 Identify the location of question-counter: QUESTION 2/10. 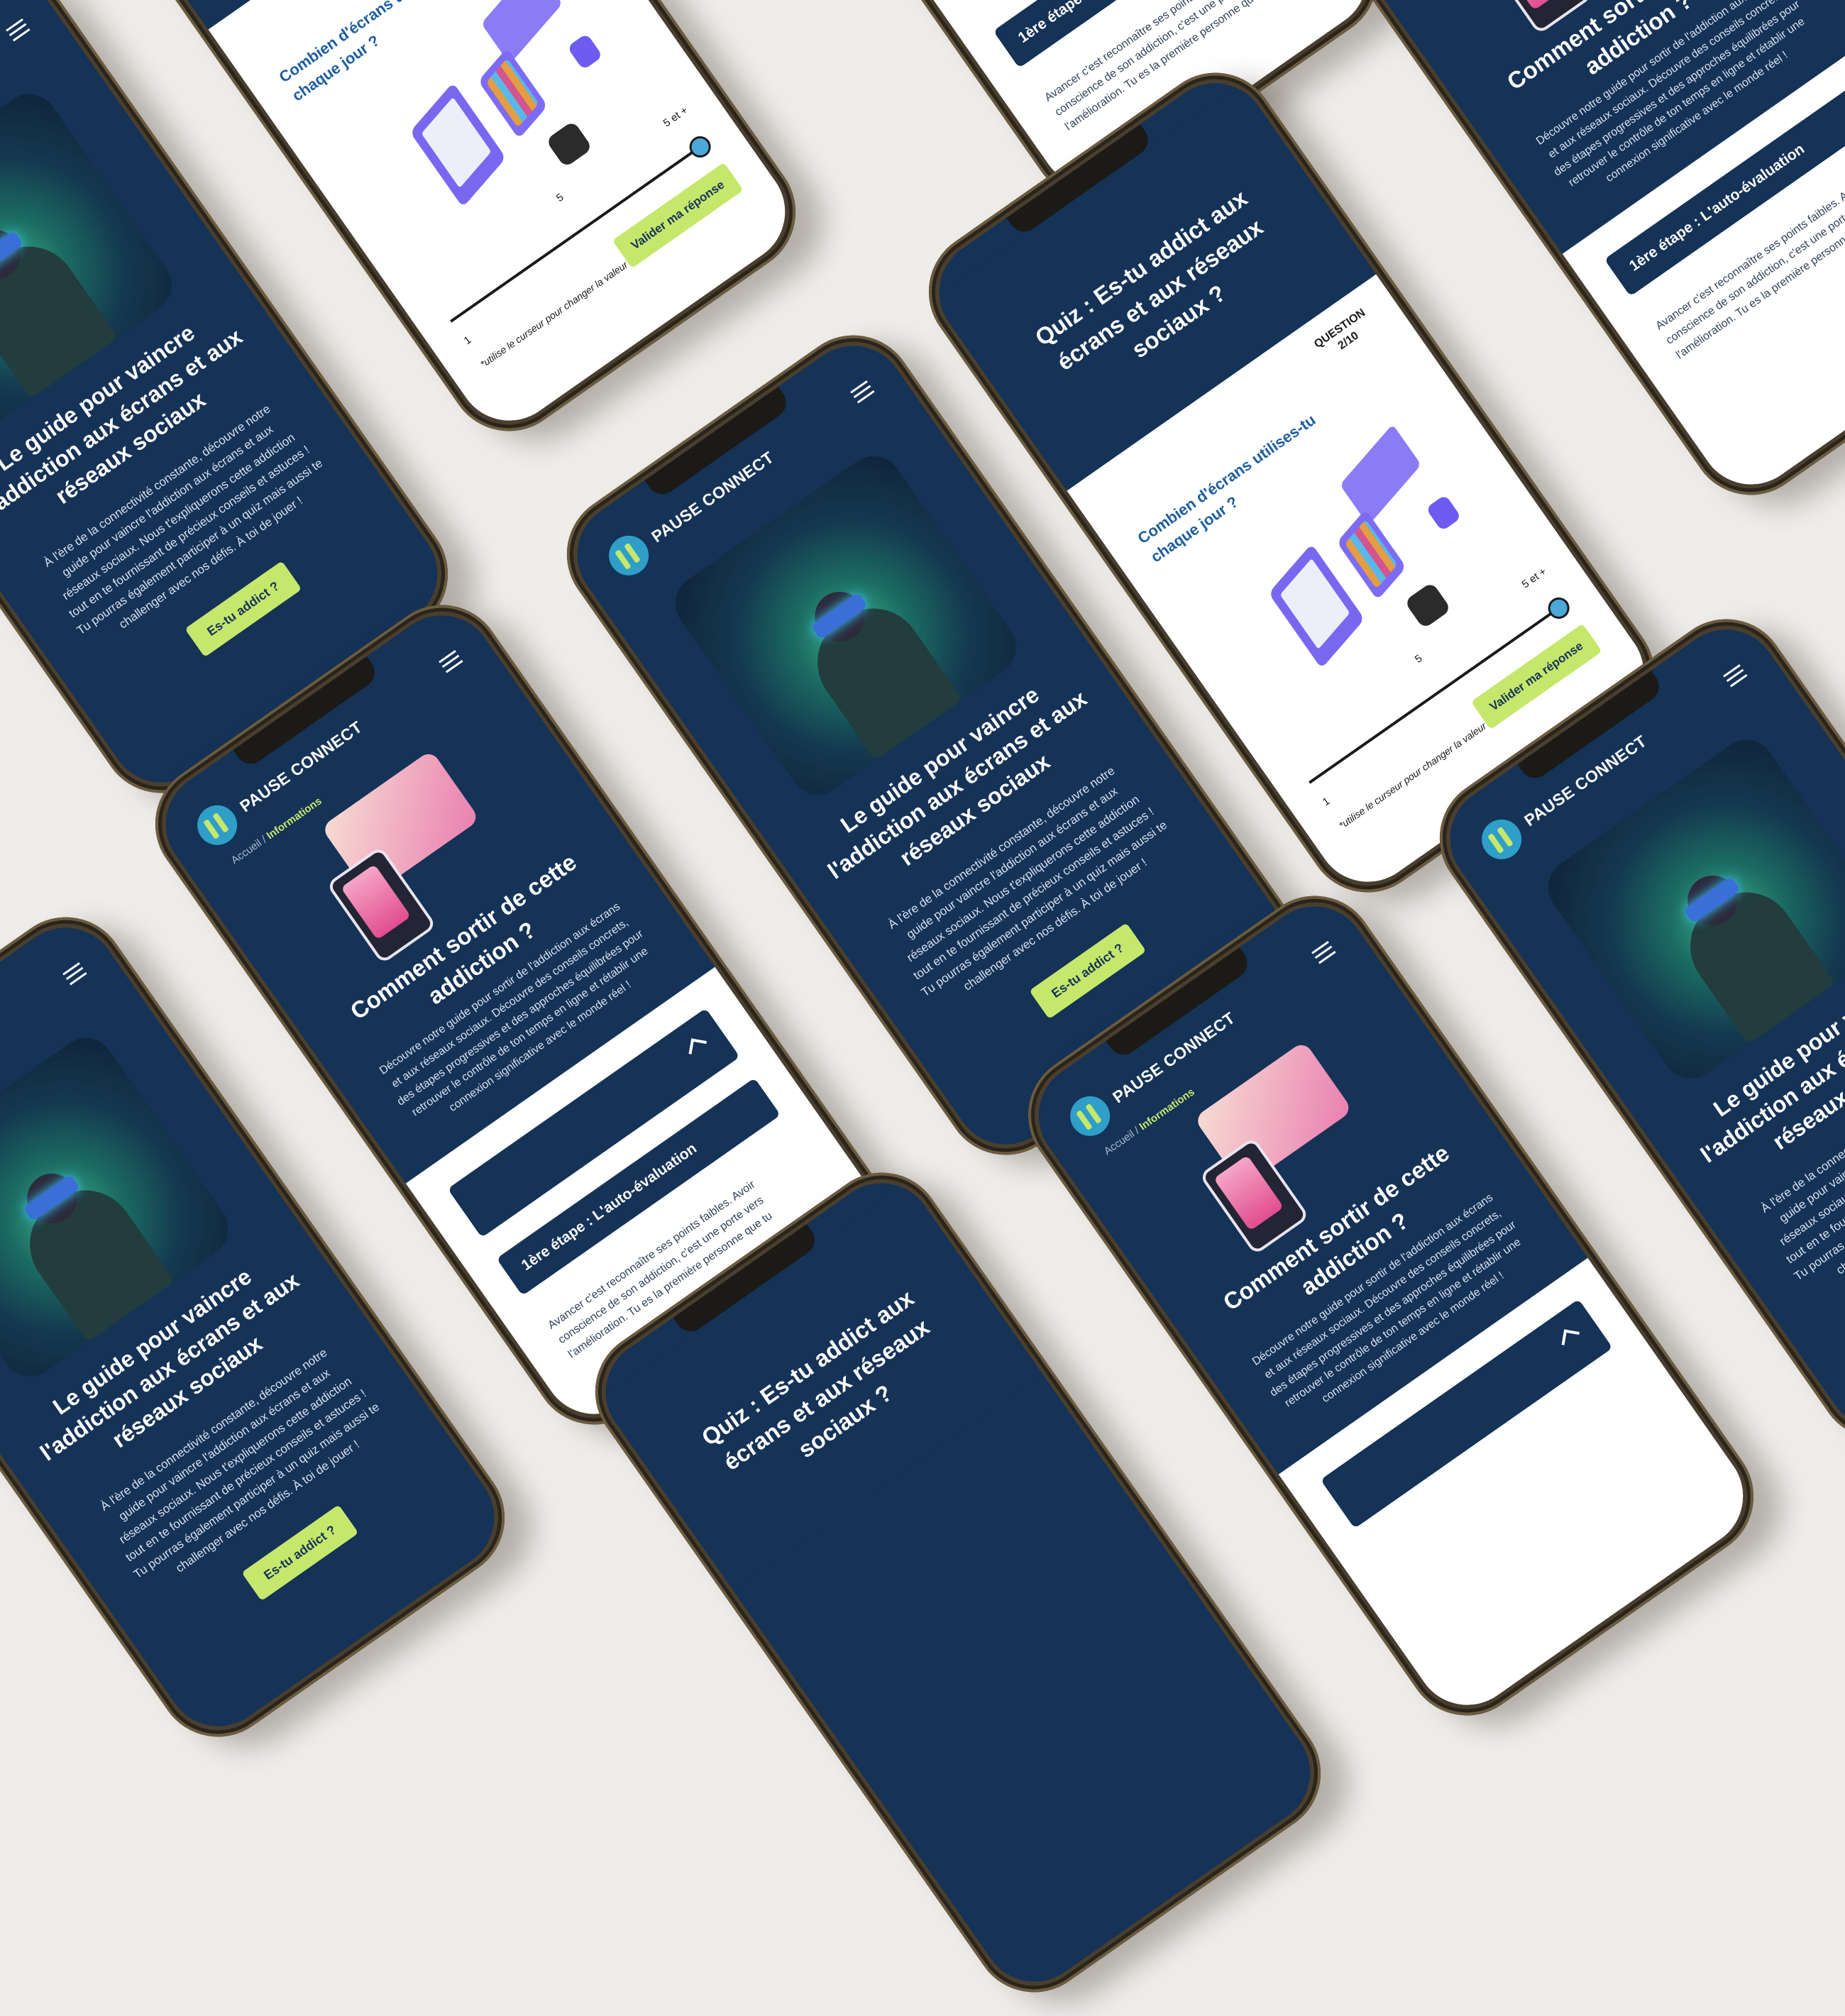
(1344, 335).